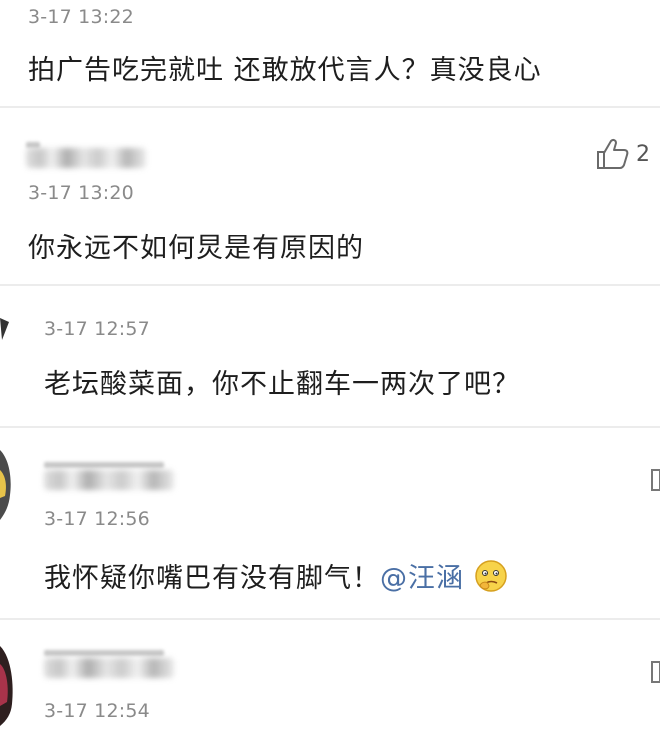  Describe the element at coordinates (81, 17) in the screenshot. I see `comment-timestamp: 3-17 13:22` at that location.